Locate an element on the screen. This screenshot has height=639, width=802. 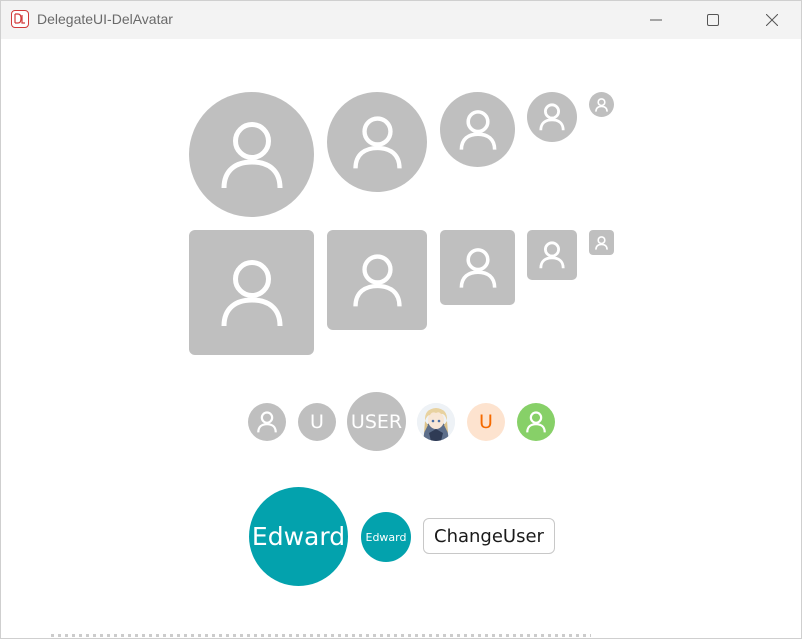
colored-letter-avatar-text: U is located at coordinates (486, 422).